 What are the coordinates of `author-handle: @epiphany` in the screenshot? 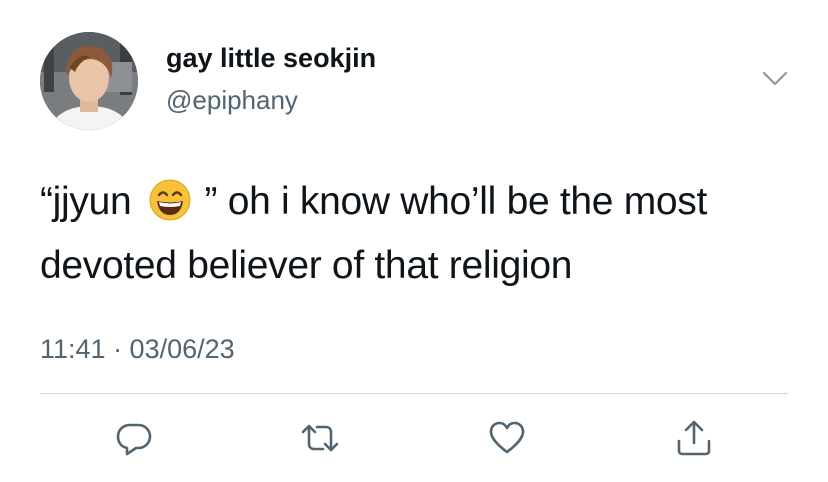 It's located at (232, 100).